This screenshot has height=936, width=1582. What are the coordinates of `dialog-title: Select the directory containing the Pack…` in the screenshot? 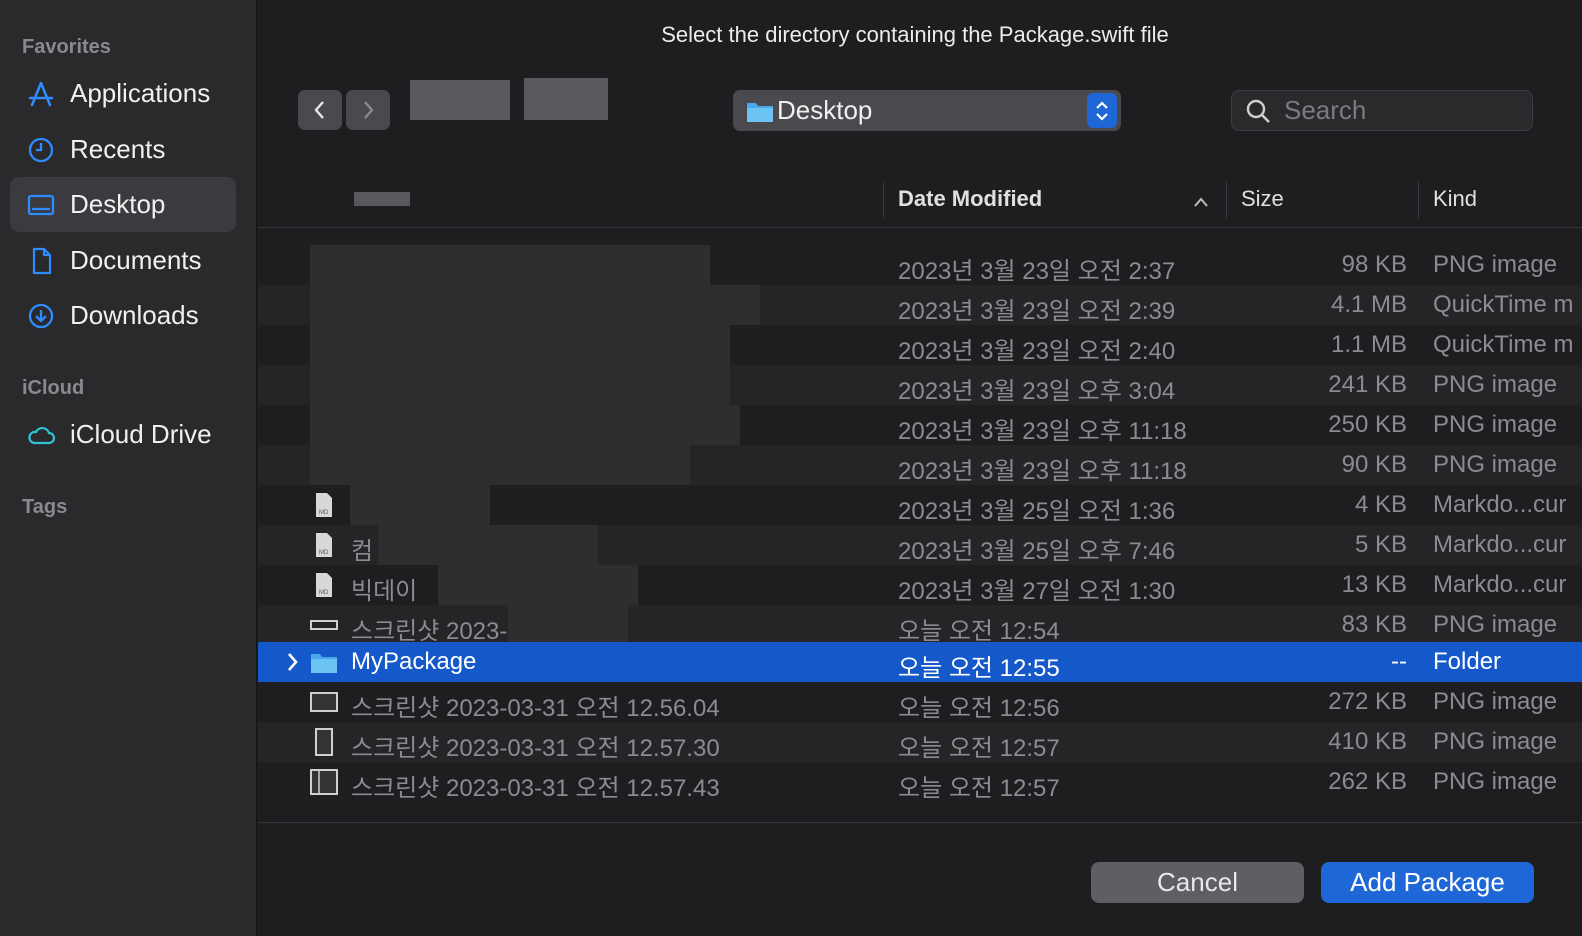 It's located at (915, 34).